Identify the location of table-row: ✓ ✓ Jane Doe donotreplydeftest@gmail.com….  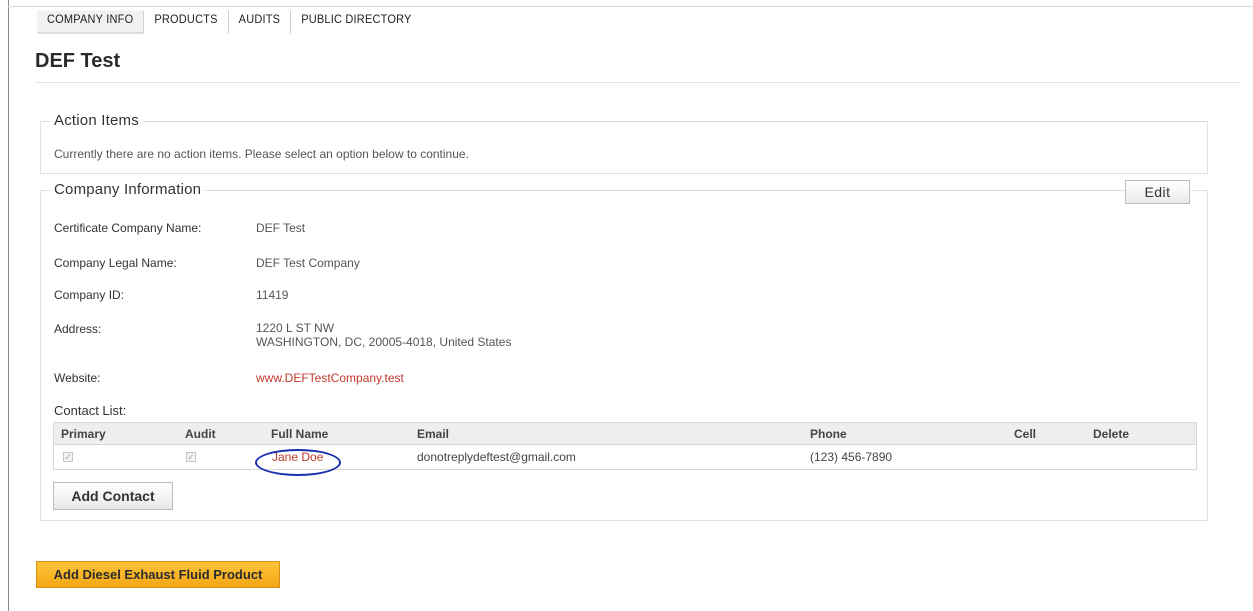
(625, 457).